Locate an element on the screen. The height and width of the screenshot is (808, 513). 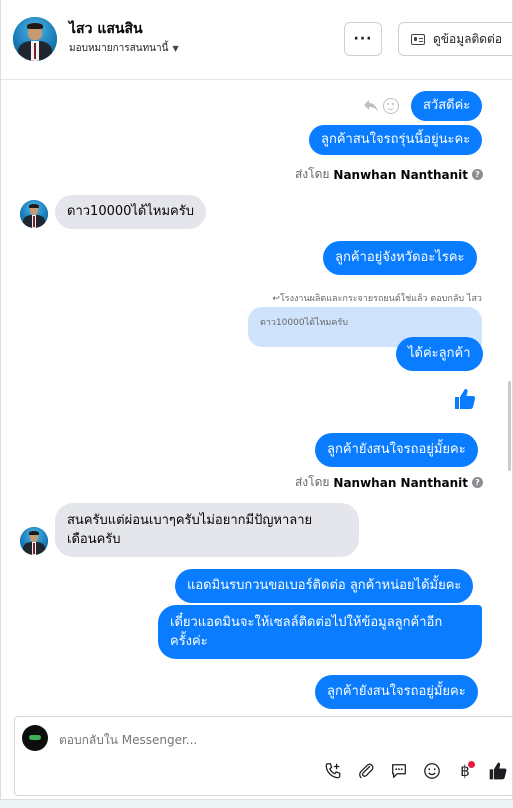
chat-bubble-icon is located at coordinates (399, 771).